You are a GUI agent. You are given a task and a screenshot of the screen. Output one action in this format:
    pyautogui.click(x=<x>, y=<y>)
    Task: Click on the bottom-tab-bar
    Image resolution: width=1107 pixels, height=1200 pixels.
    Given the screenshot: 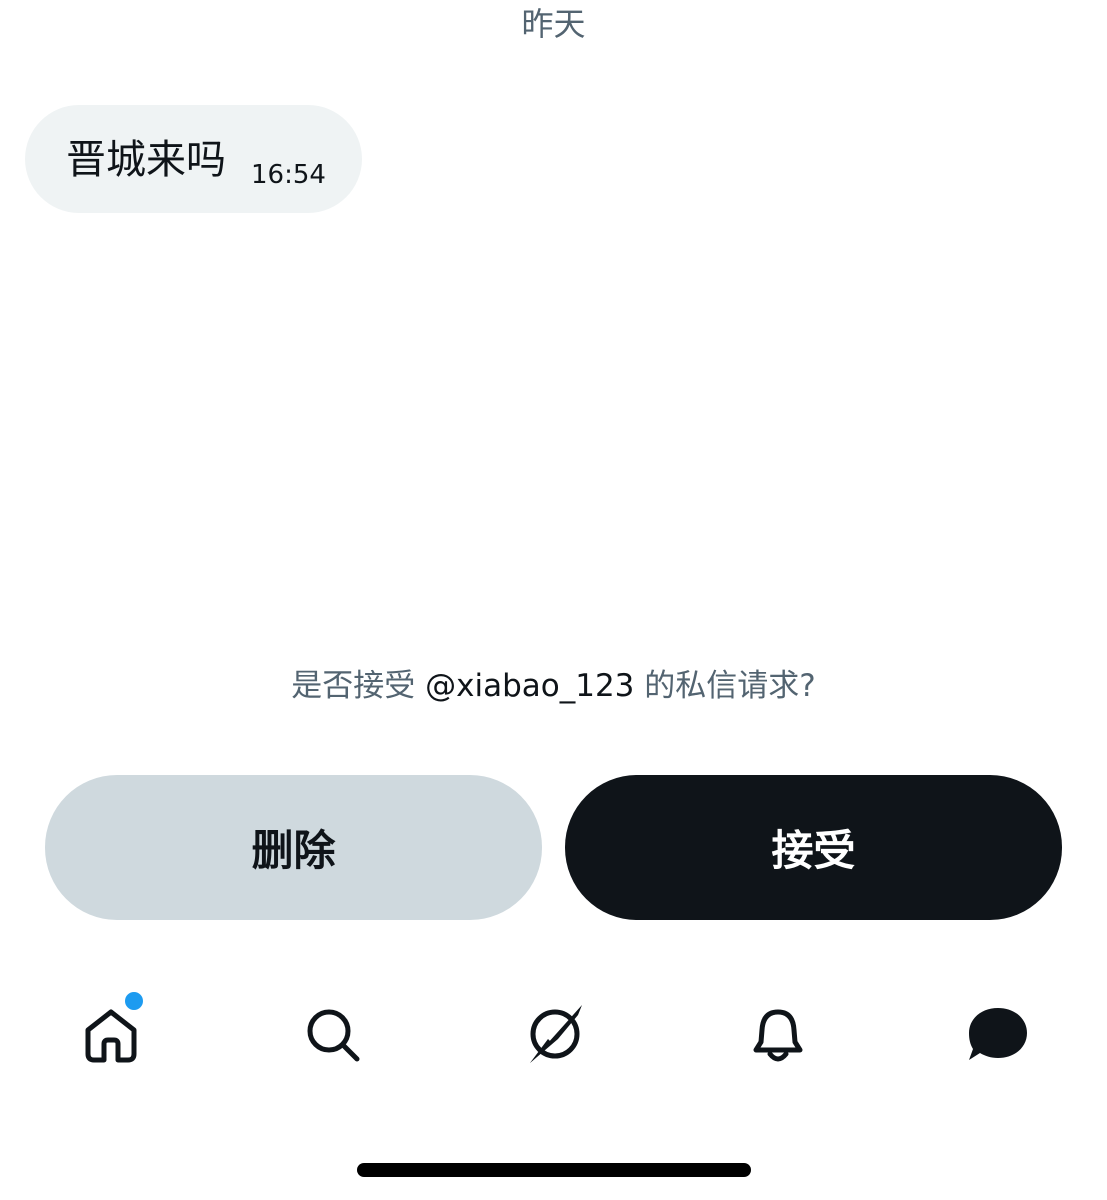 What is the action you would take?
    pyautogui.click(x=553, y=1035)
    